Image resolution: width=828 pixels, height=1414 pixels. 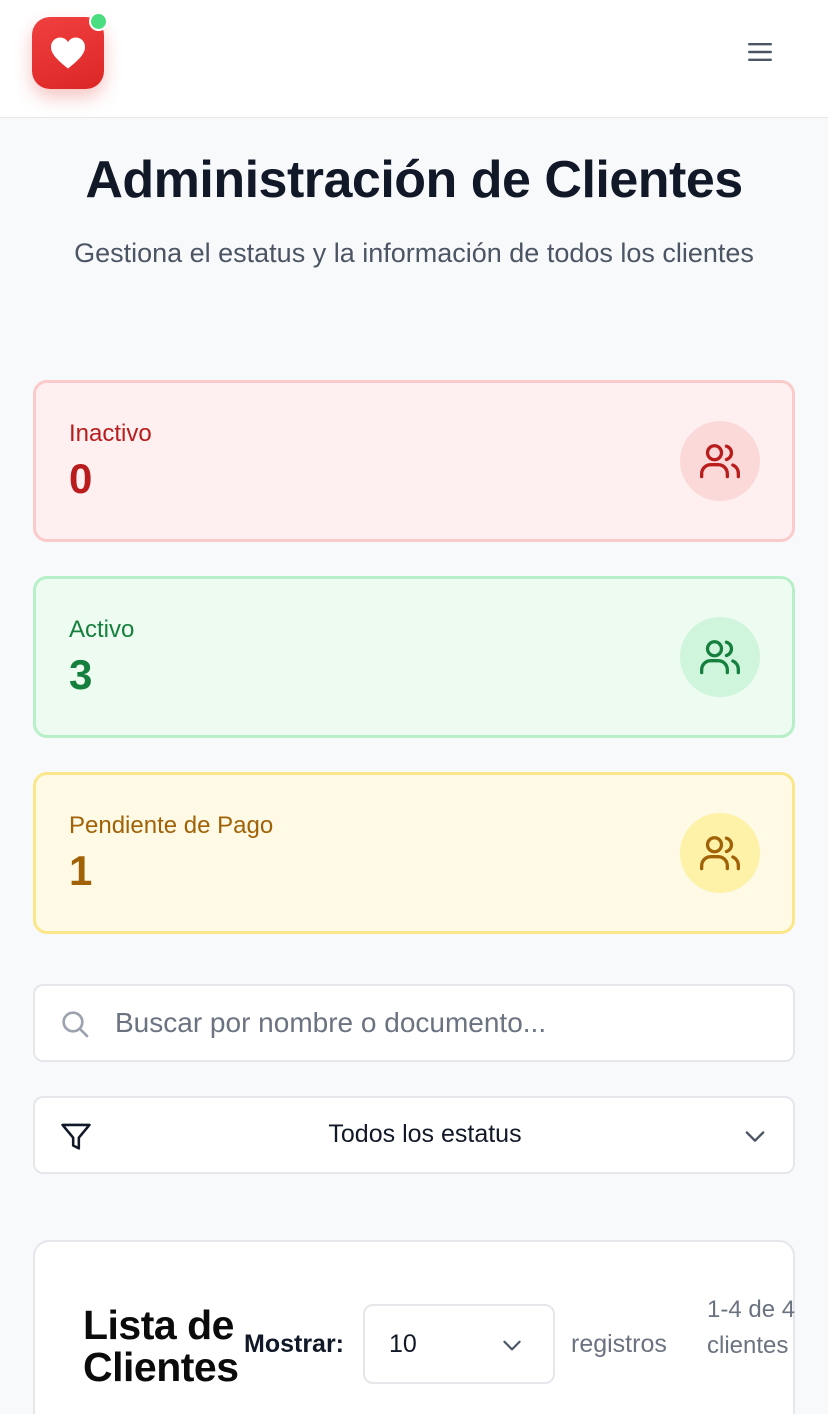 What do you see at coordinates (403, 1344) in the screenshot?
I see `page-size-value: 10` at bounding box center [403, 1344].